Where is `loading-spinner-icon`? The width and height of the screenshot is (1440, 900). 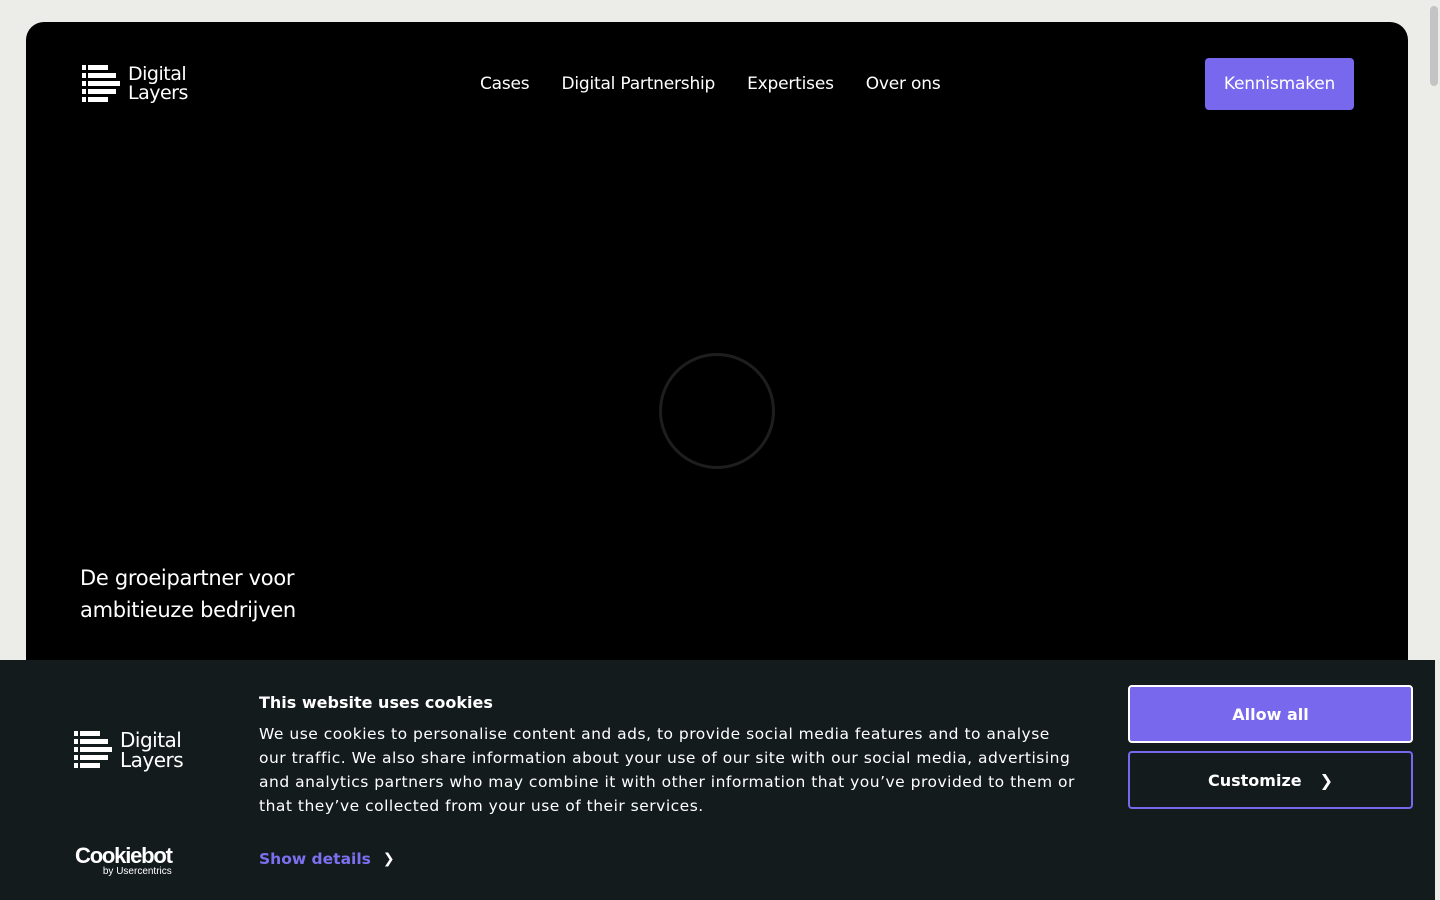 loading-spinner-icon is located at coordinates (717, 411).